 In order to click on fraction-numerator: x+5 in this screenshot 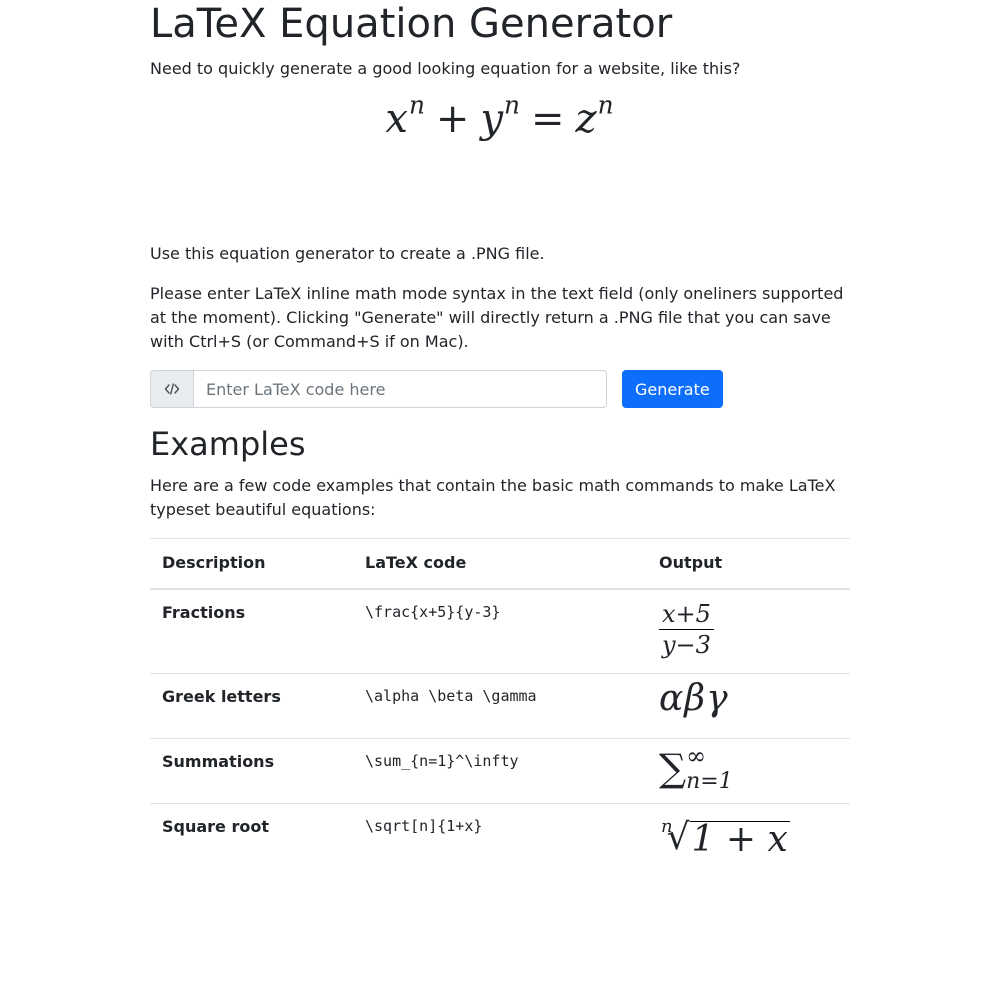, I will do `click(686, 615)`.